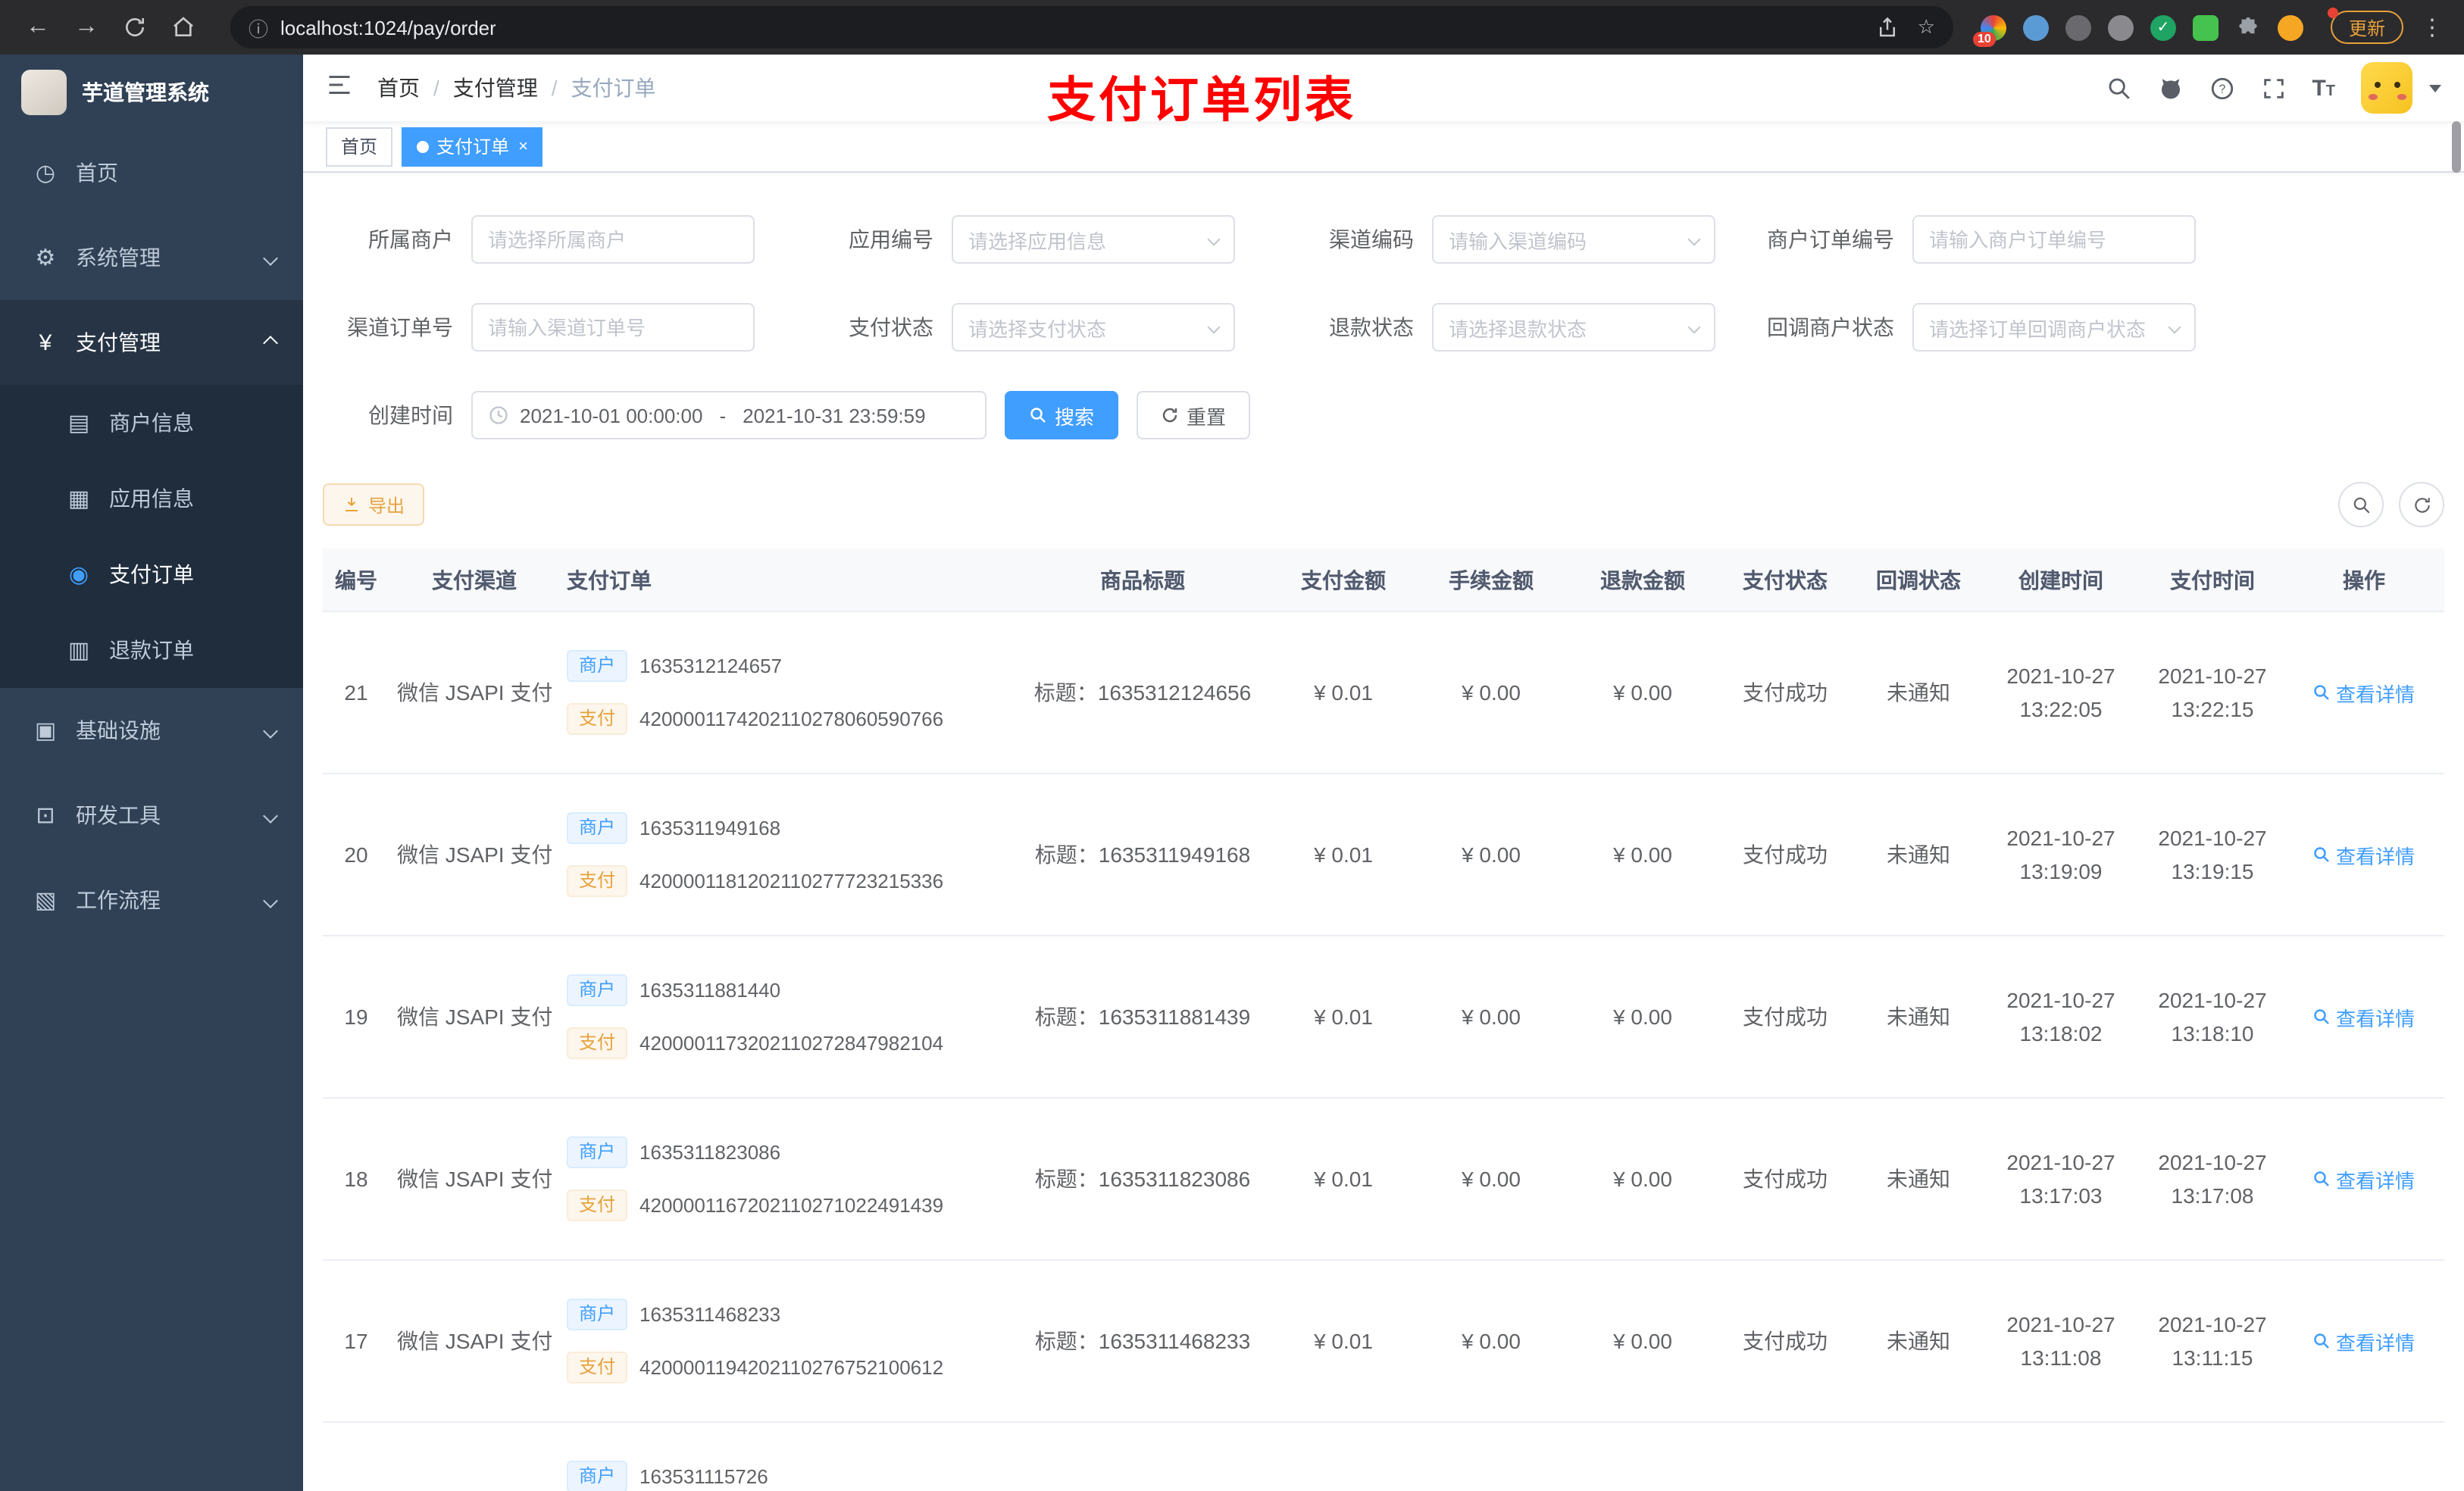 The width and height of the screenshot is (2464, 1491). What do you see at coordinates (1383, 147) in the screenshot?
I see `tags-view: 首页 支付订单 ×` at bounding box center [1383, 147].